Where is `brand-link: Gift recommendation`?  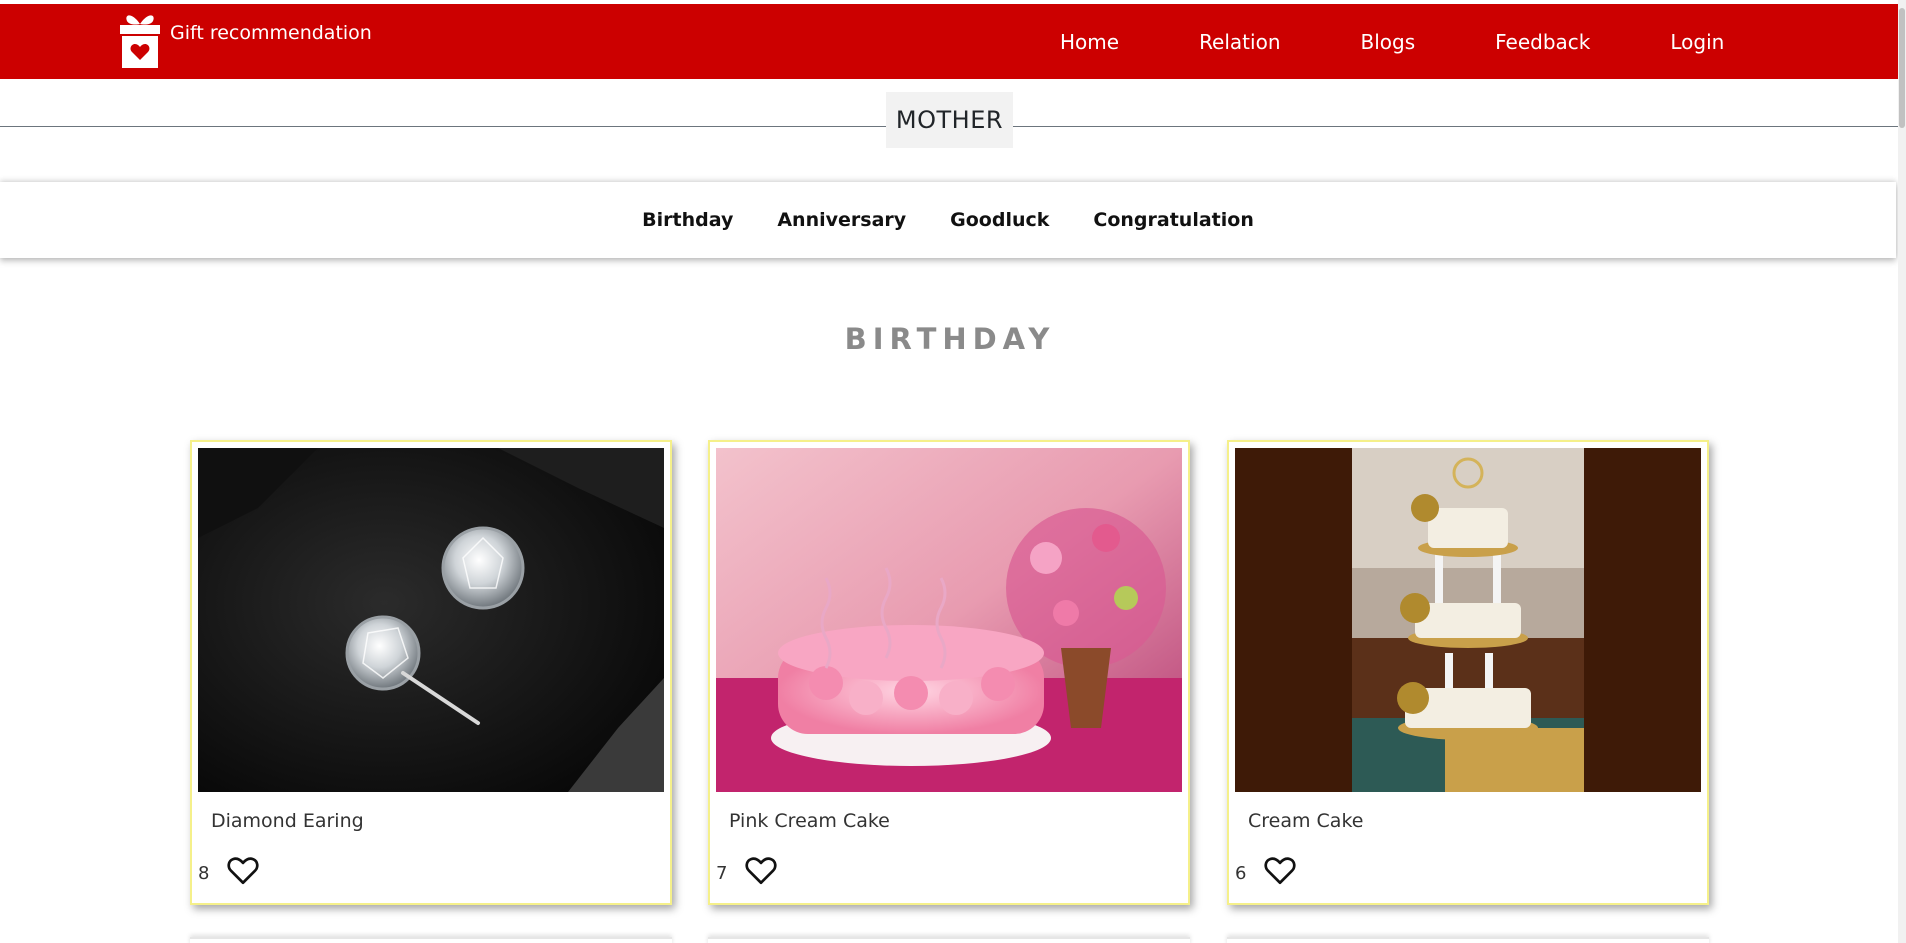 brand-link: Gift recommendation is located at coordinates (245, 42).